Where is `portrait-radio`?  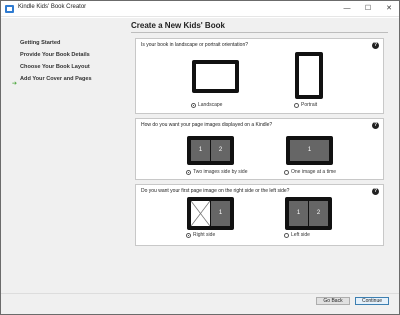 portrait-radio is located at coordinates (296, 105).